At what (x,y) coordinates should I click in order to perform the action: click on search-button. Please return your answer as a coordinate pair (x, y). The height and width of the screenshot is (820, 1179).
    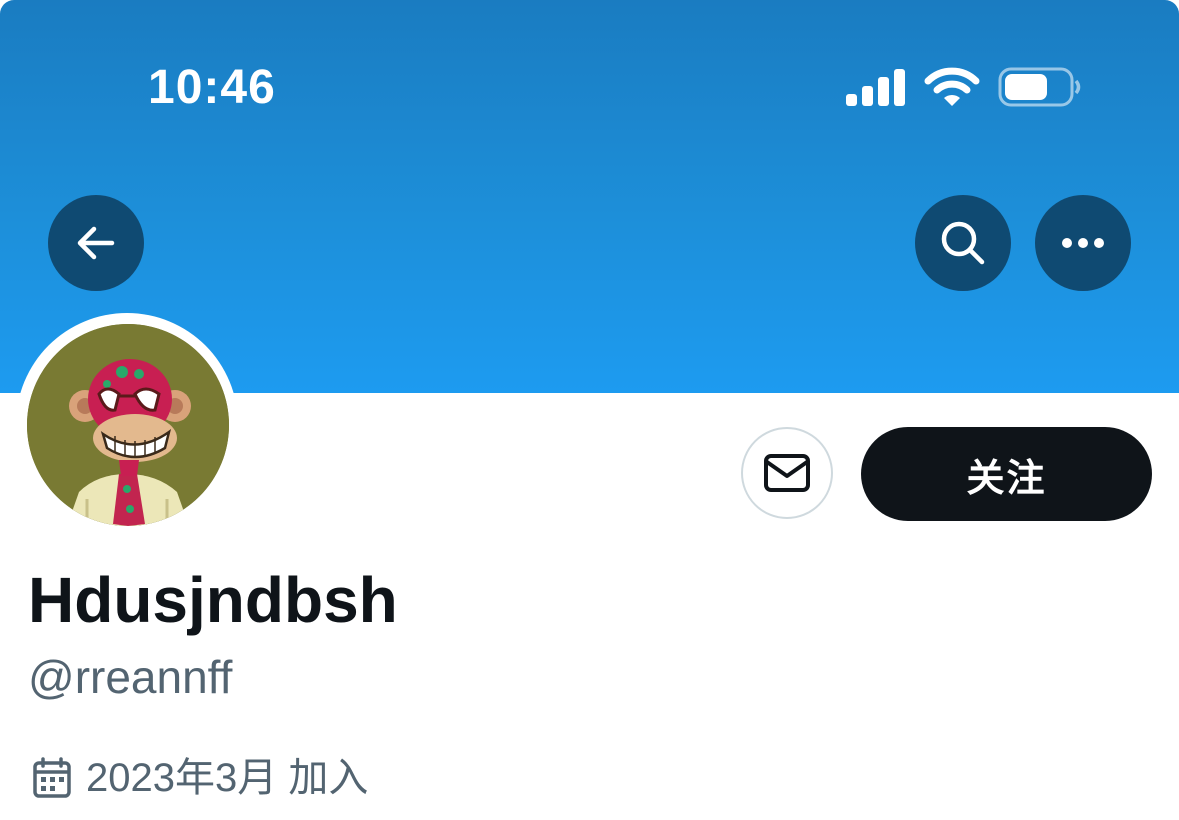
    Looking at the image, I should click on (963, 243).